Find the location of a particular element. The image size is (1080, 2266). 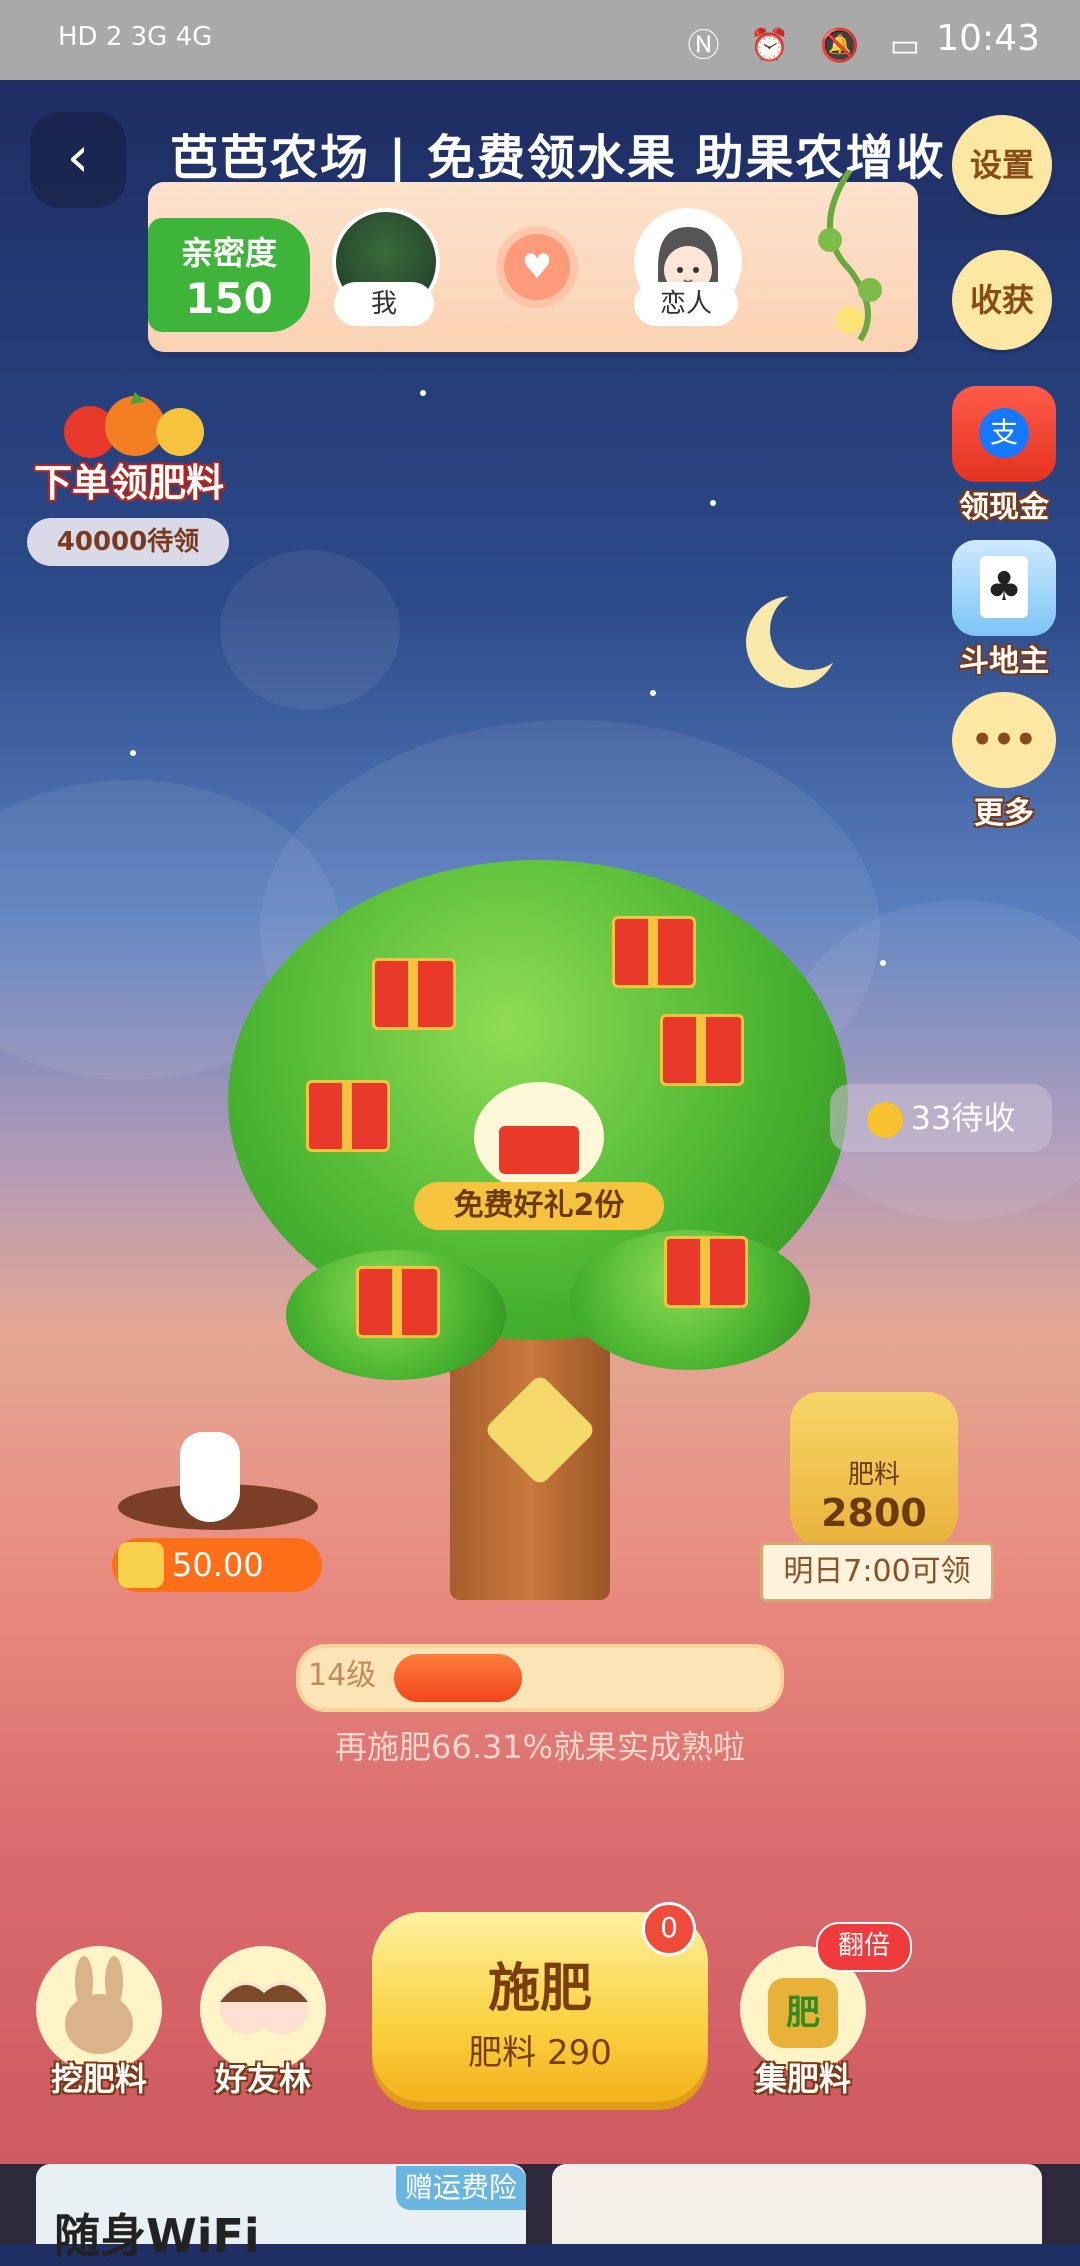

moon-icon is located at coordinates (810, 630).